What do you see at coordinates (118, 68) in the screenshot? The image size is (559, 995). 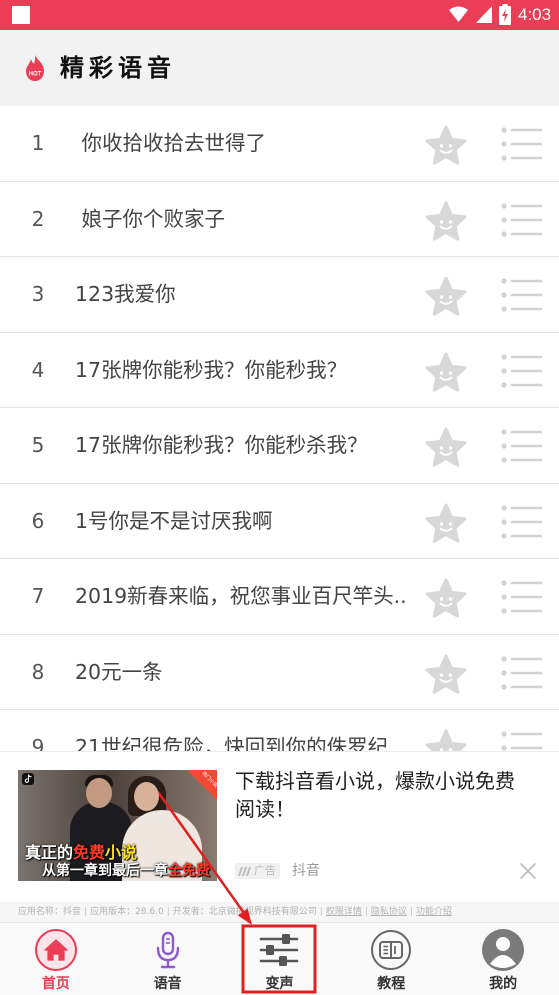 I see `page-title: 精彩语音` at bounding box center [118, 68].